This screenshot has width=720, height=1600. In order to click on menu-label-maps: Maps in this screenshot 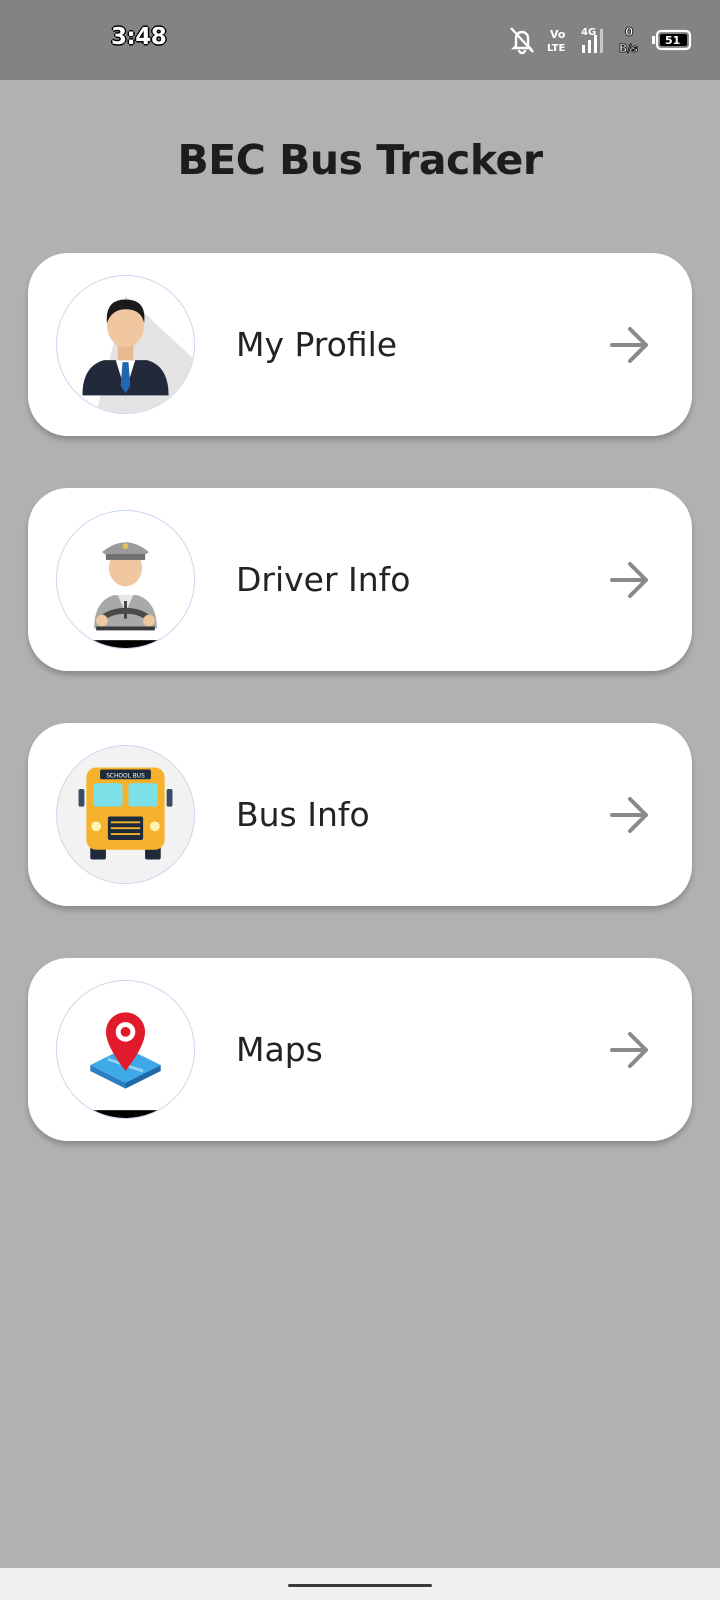, I will do `click(279, 1049)`.